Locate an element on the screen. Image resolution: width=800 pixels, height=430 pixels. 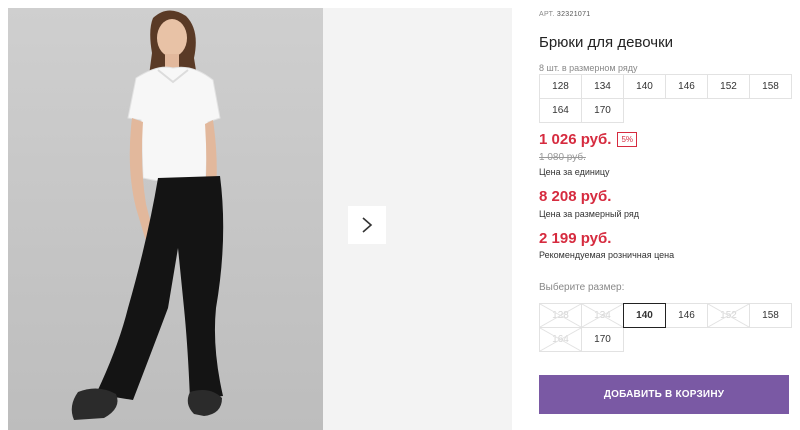
retail-price-caption: Рекомендуемая розничная цена is located at coordinates (607, 255).